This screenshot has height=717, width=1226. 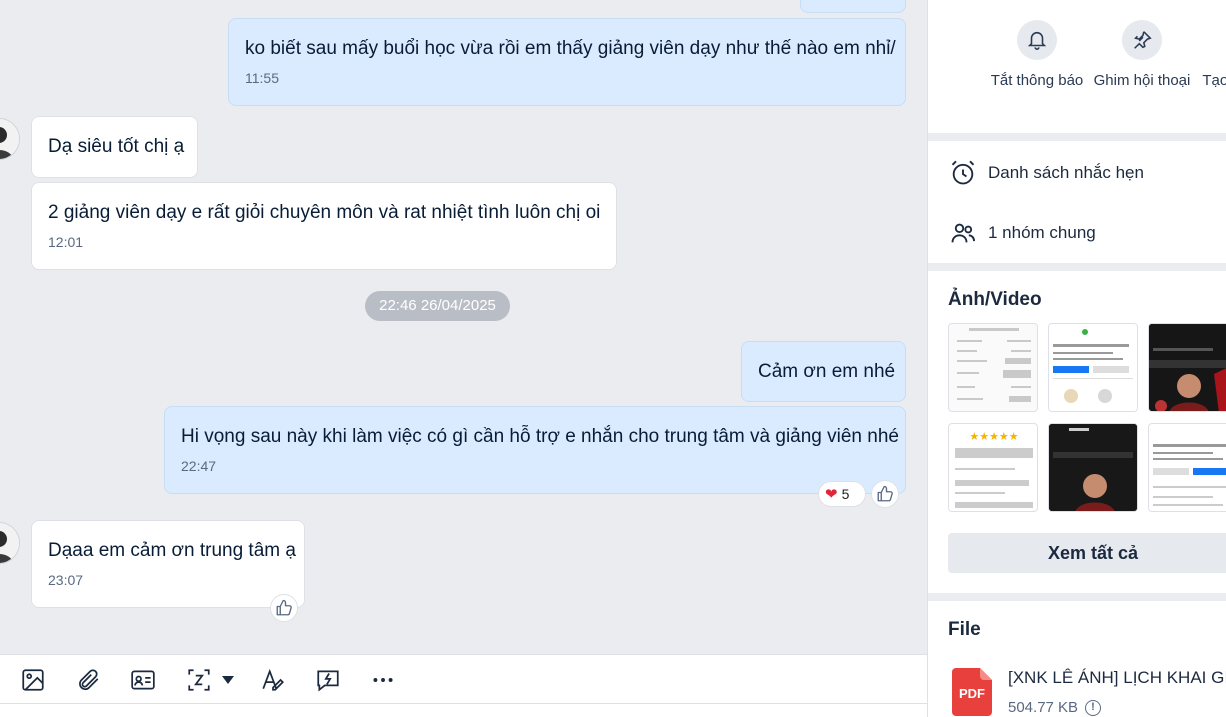 I want to click on common-groups-label: 1 nhóm chung, so click(x=1042, y=232).